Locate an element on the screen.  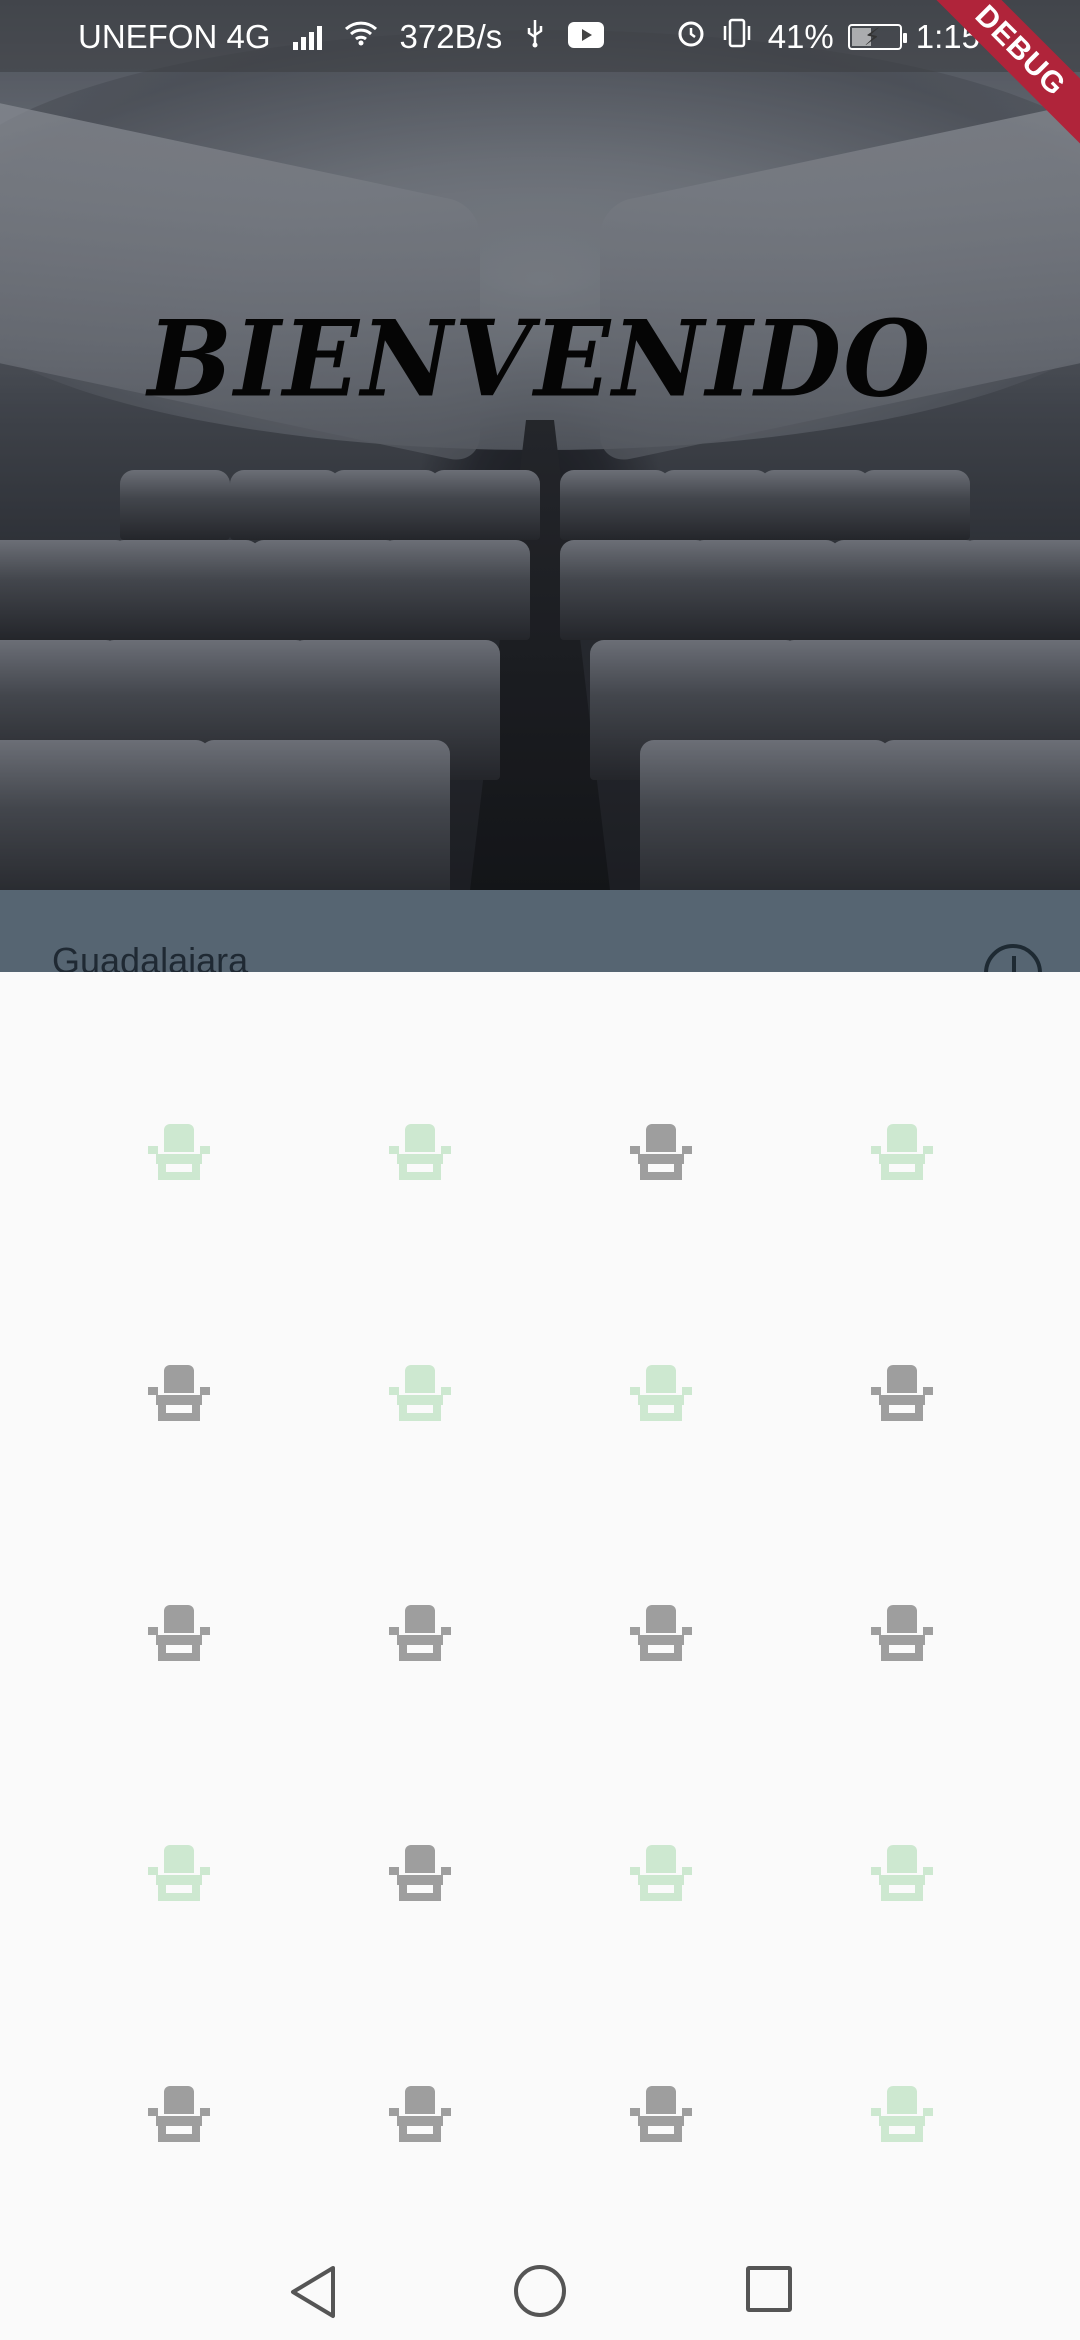
home-nav-icon is located at coordinates (540, 2291).